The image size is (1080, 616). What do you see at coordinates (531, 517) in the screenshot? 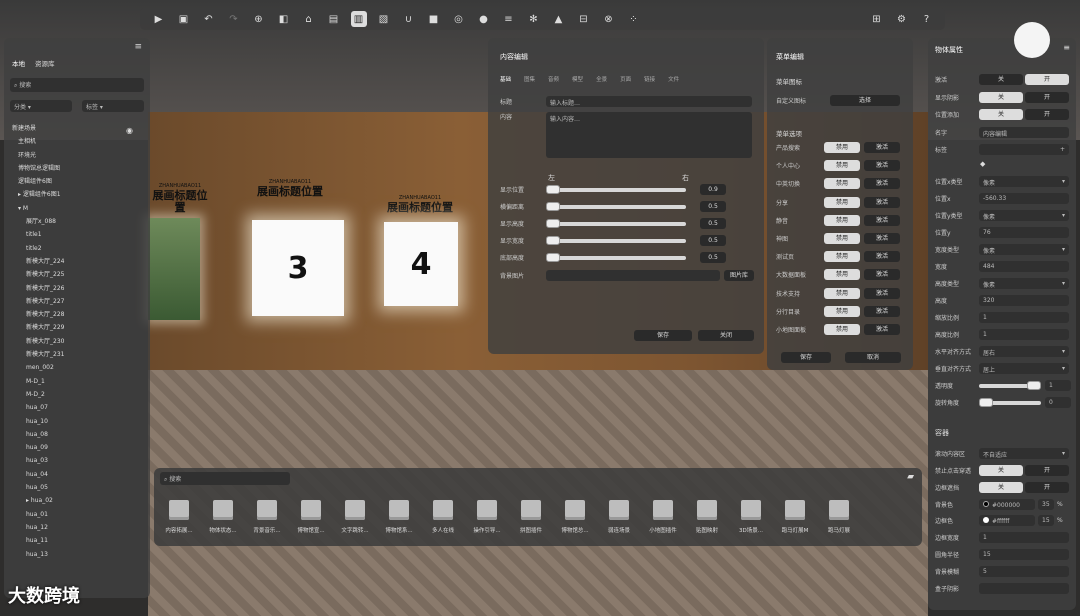
I see `asset-item: 拼图插件` at bounding box center [531, 517].